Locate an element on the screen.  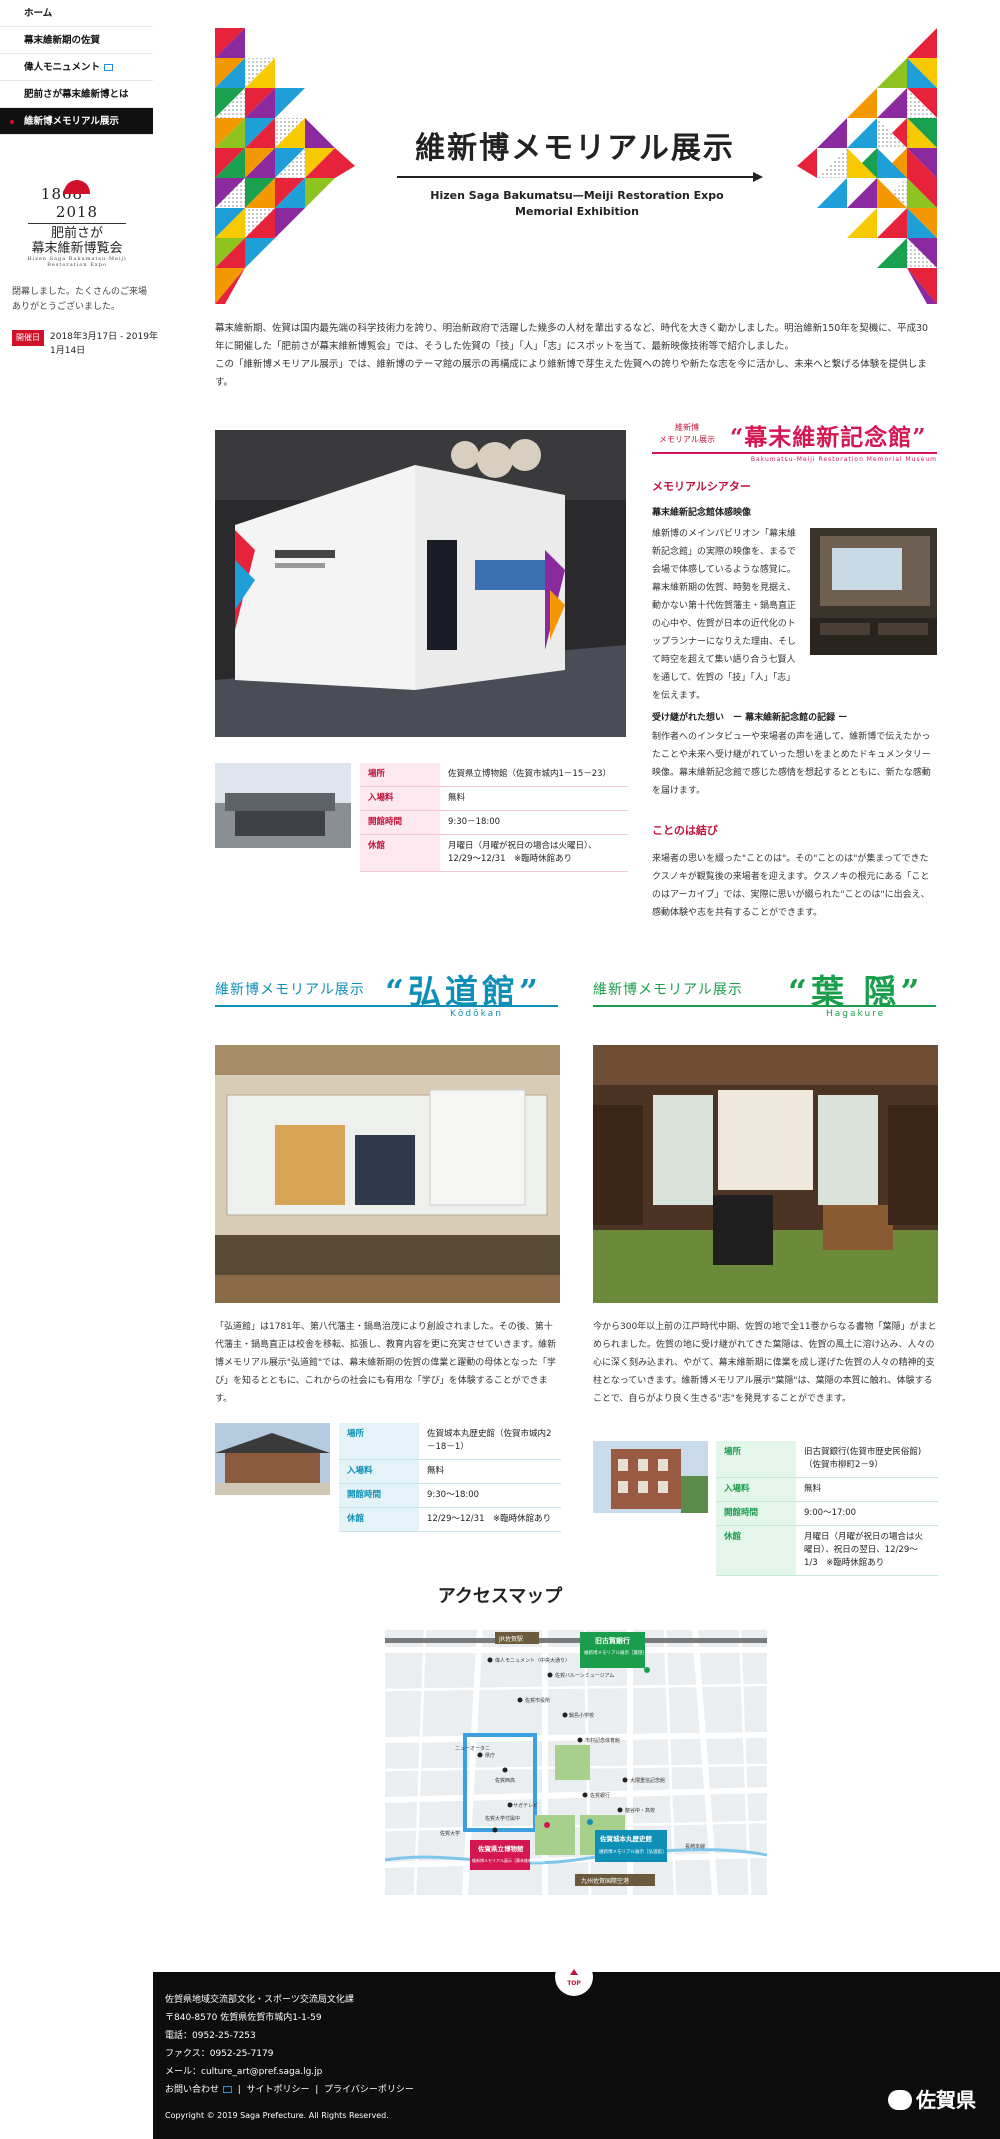
footer-link-privacy: プライバシーポリシー is located at coordinates (369, 2090).